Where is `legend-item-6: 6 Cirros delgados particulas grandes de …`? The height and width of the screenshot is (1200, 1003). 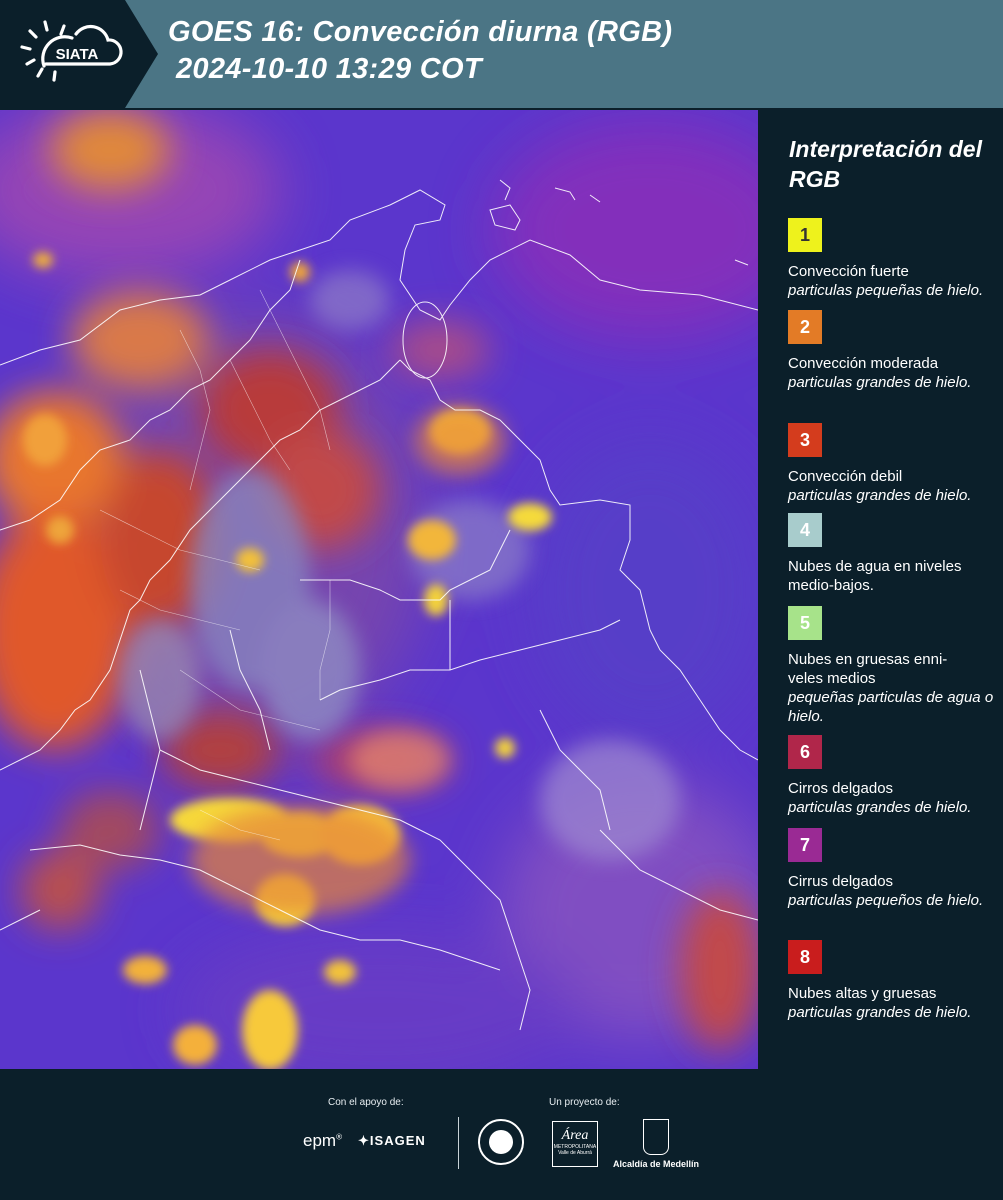 legend-item-6: 6 Cirros delgados particulas grandes de … is located at coordinates (893, 776).